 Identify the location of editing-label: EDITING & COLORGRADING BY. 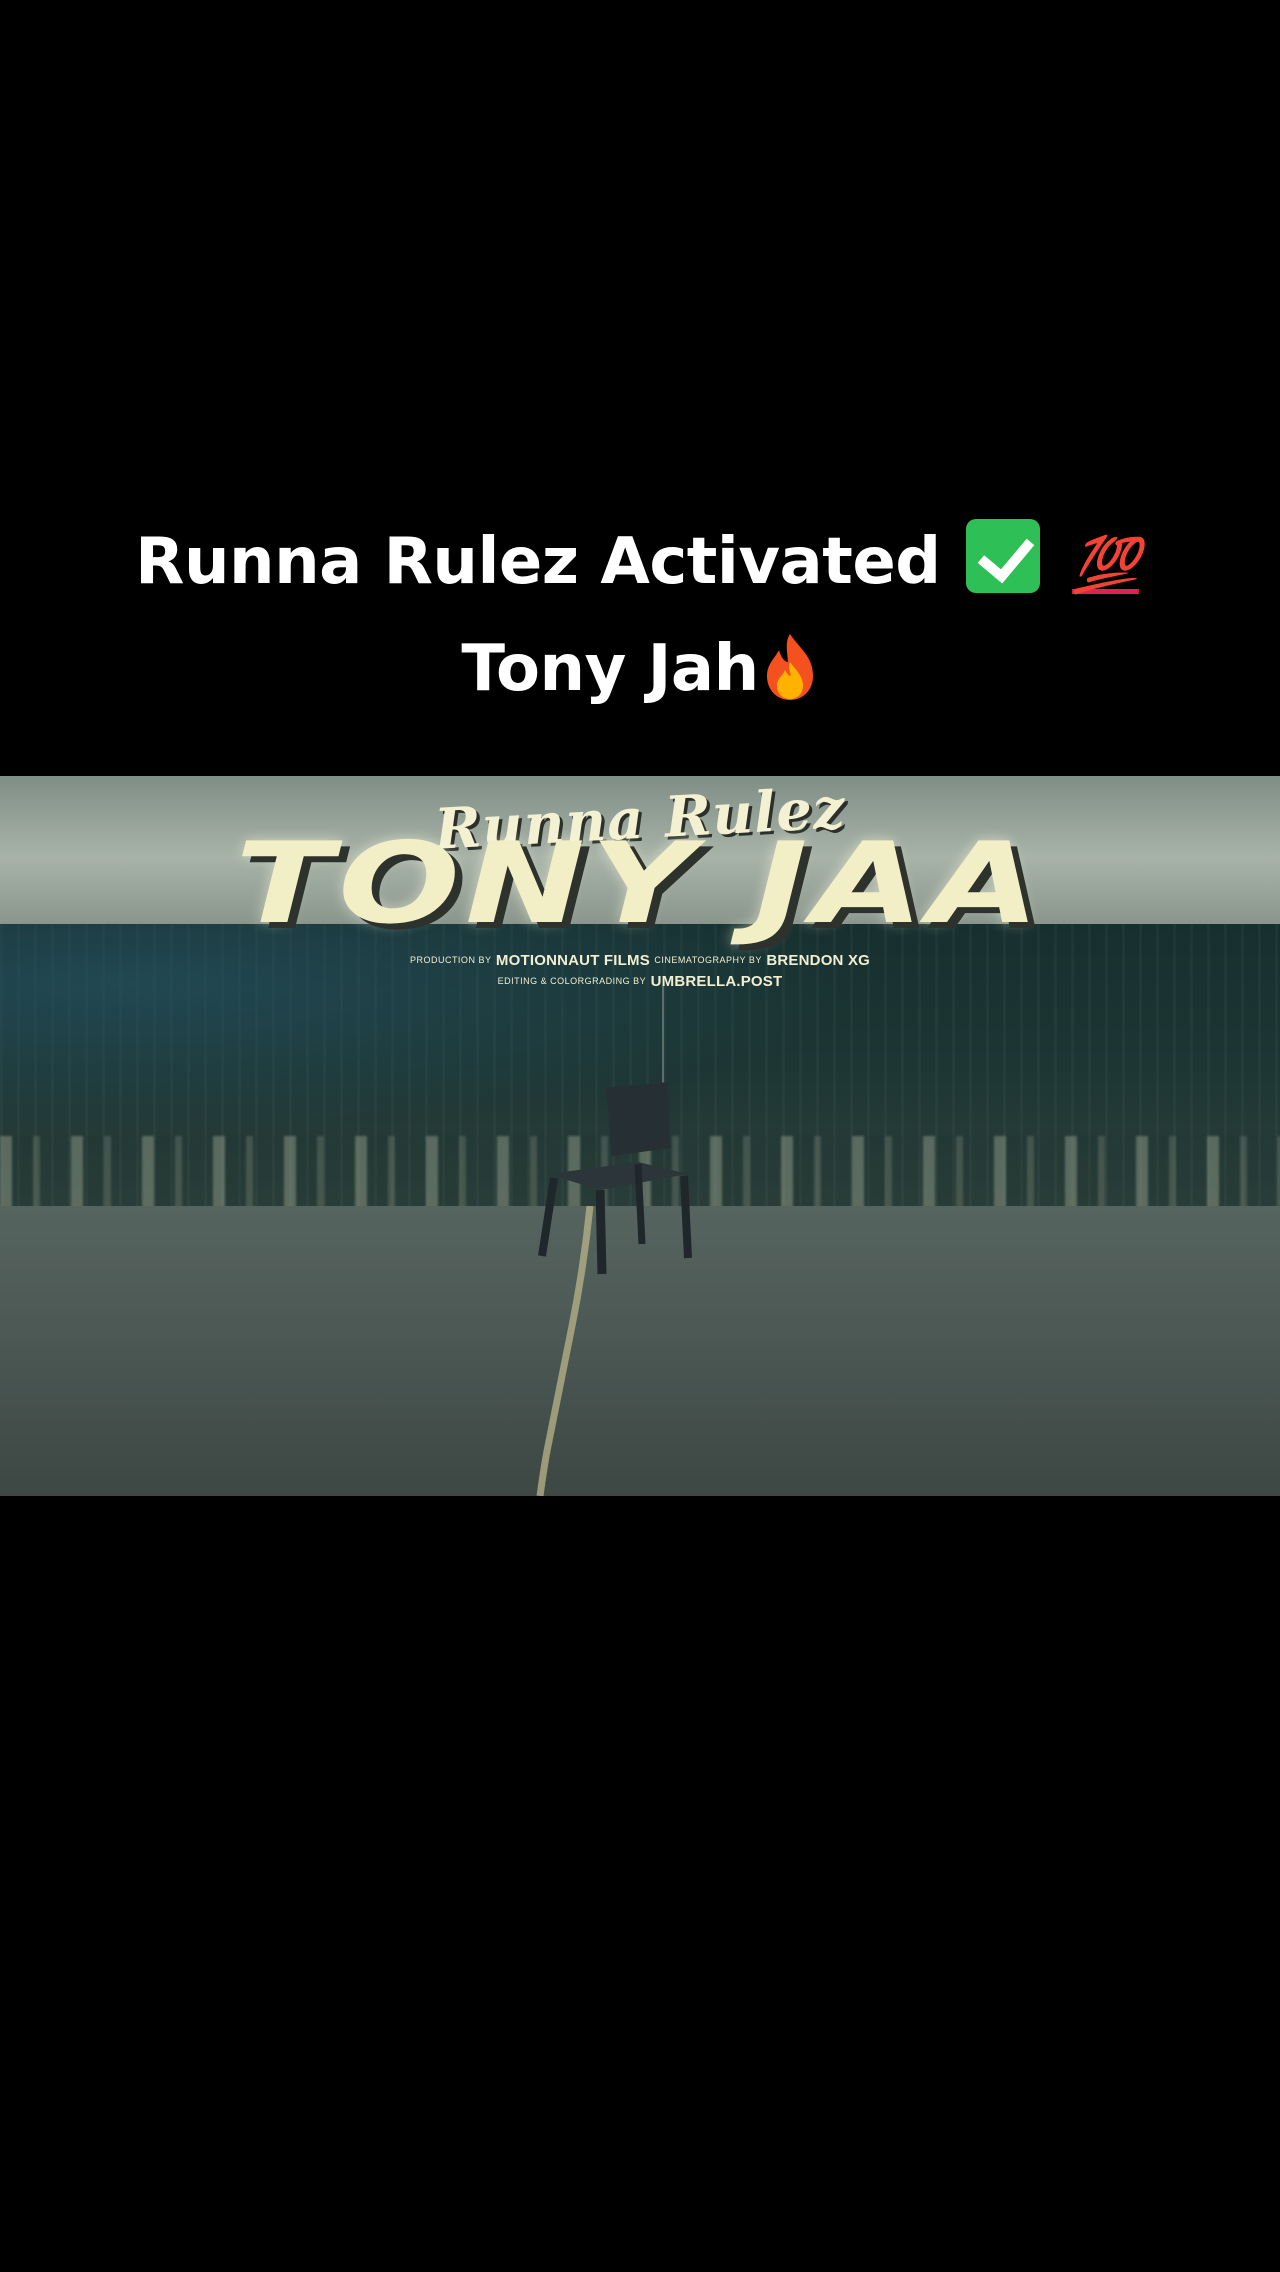
(572, 981).